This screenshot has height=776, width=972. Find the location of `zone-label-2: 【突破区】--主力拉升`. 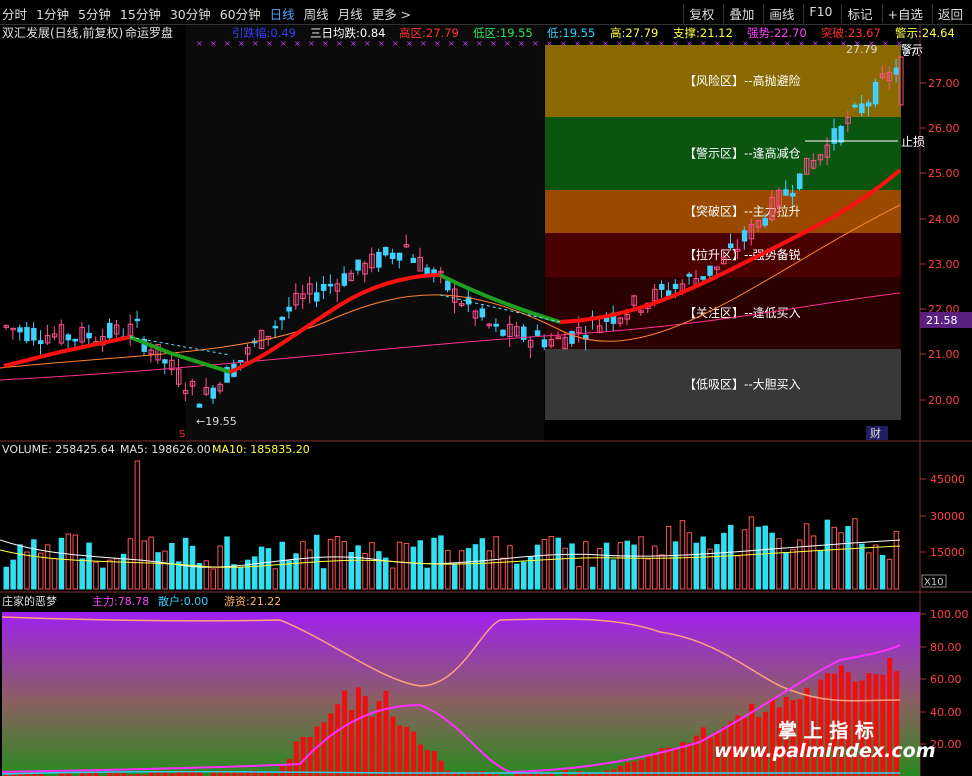

zone-label-2: 【突破区】--主力拉升 is located at coordinates (742, 211).